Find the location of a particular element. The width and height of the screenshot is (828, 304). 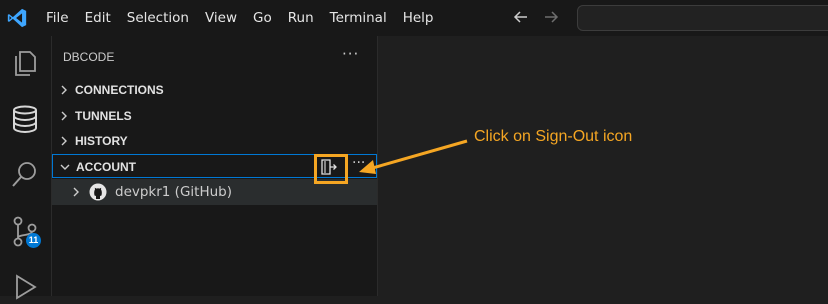

command-center-search is located at coordinates (702, 18).